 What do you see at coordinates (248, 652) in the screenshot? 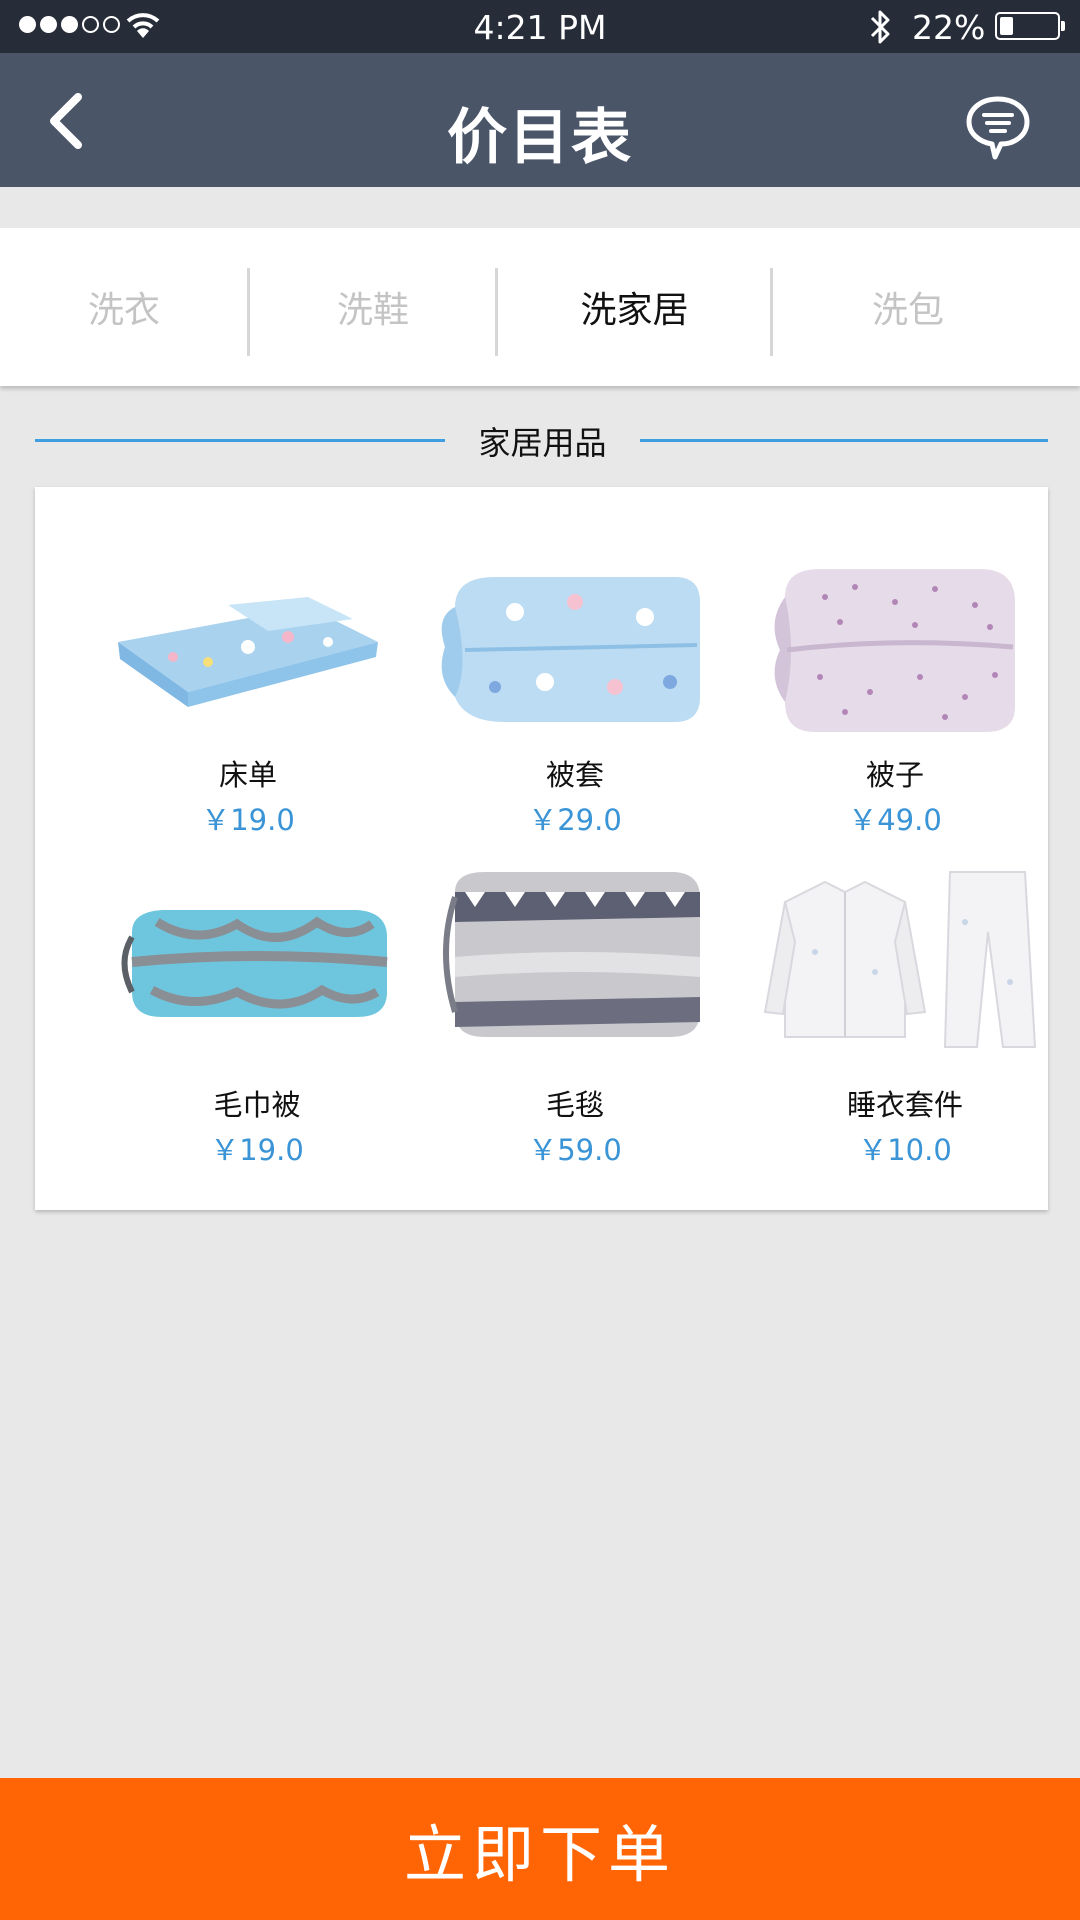
I see `bed-sheet-image` at bounding box center [248, 652].